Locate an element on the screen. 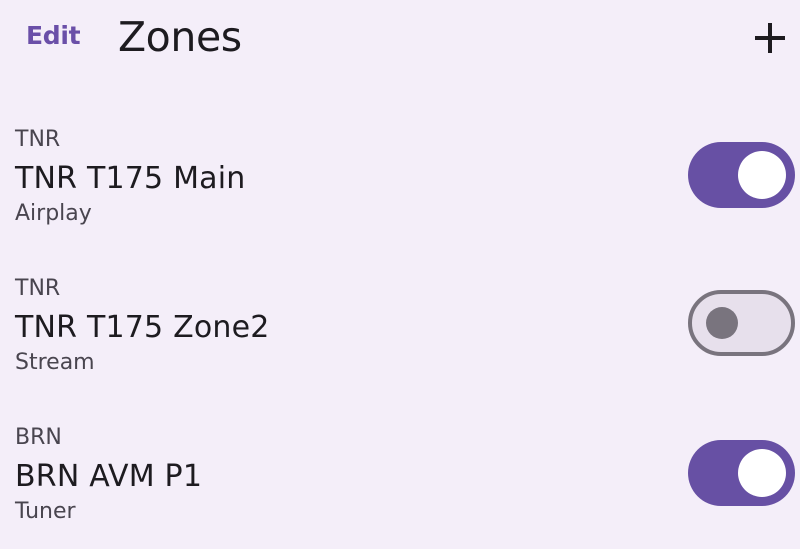  app-header: Edit Zones is located at coordinates (400, 40).